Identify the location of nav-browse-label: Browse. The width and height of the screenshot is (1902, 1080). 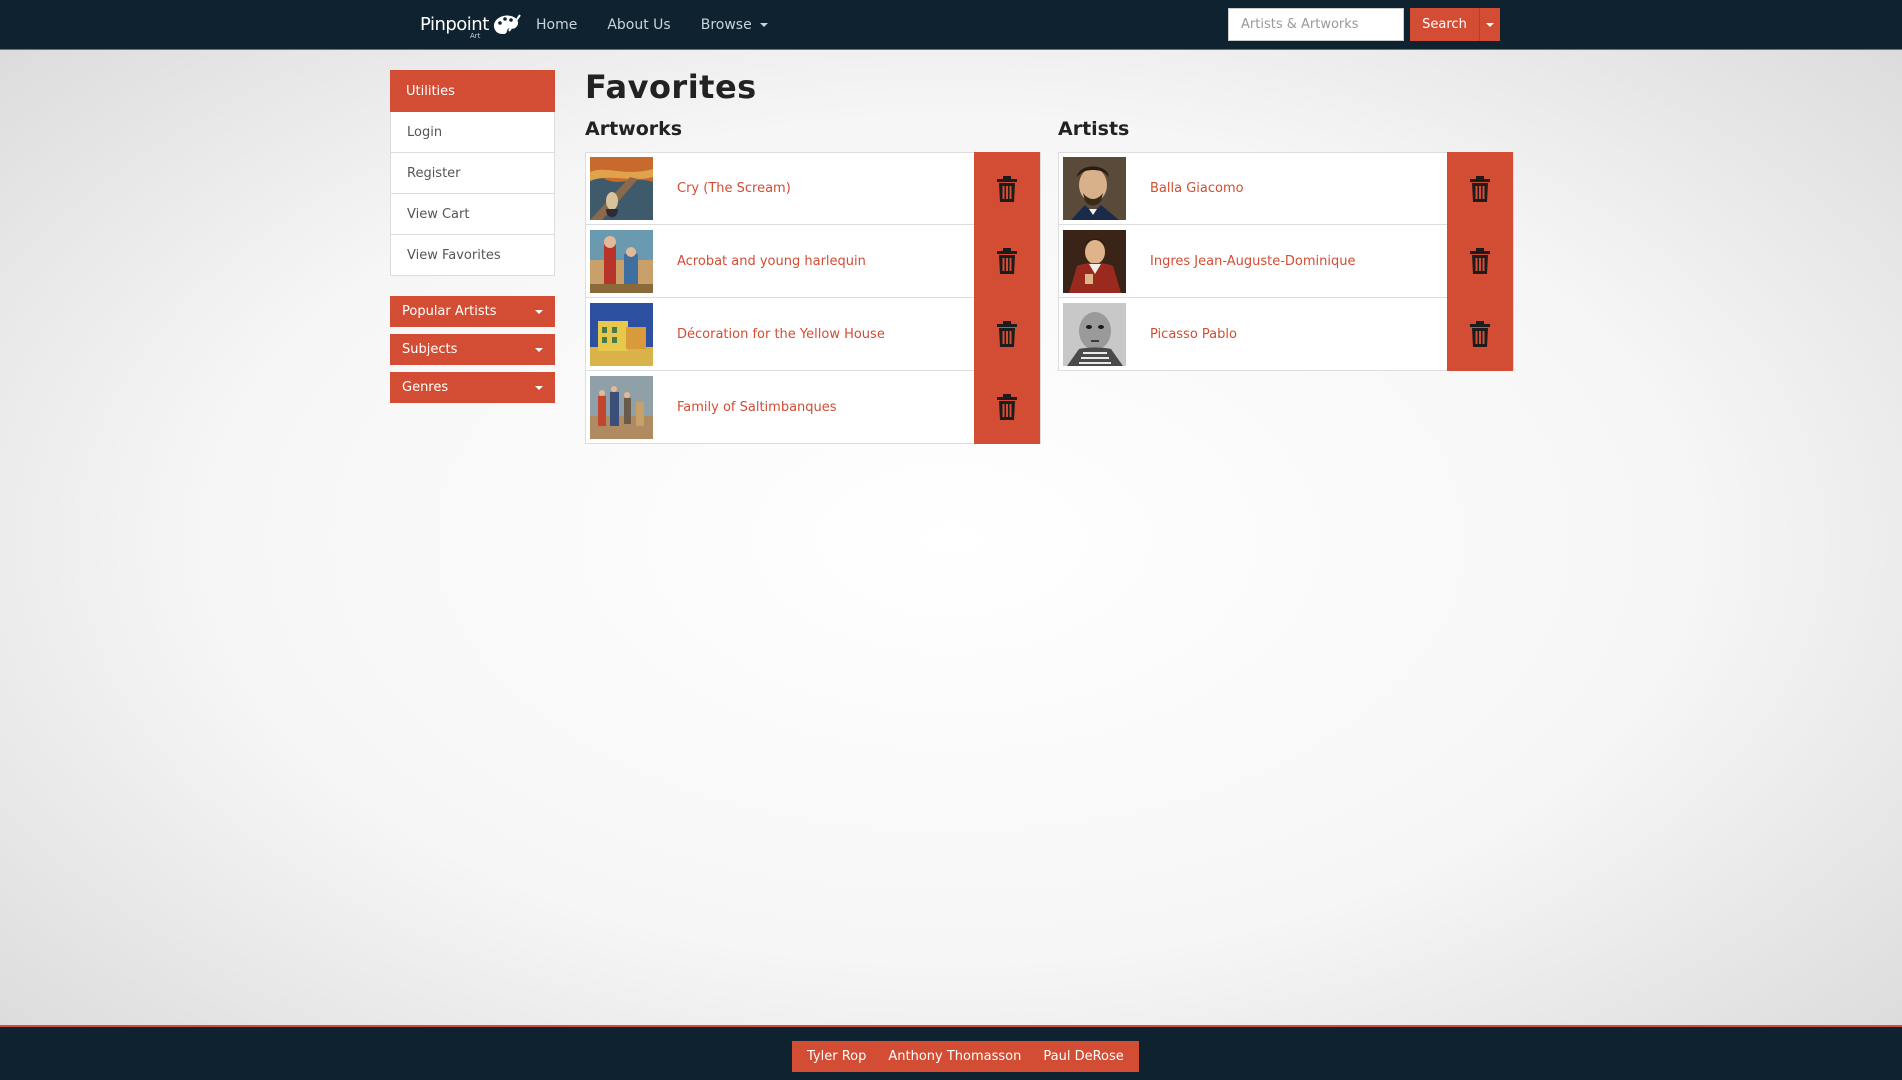
(726, 25).